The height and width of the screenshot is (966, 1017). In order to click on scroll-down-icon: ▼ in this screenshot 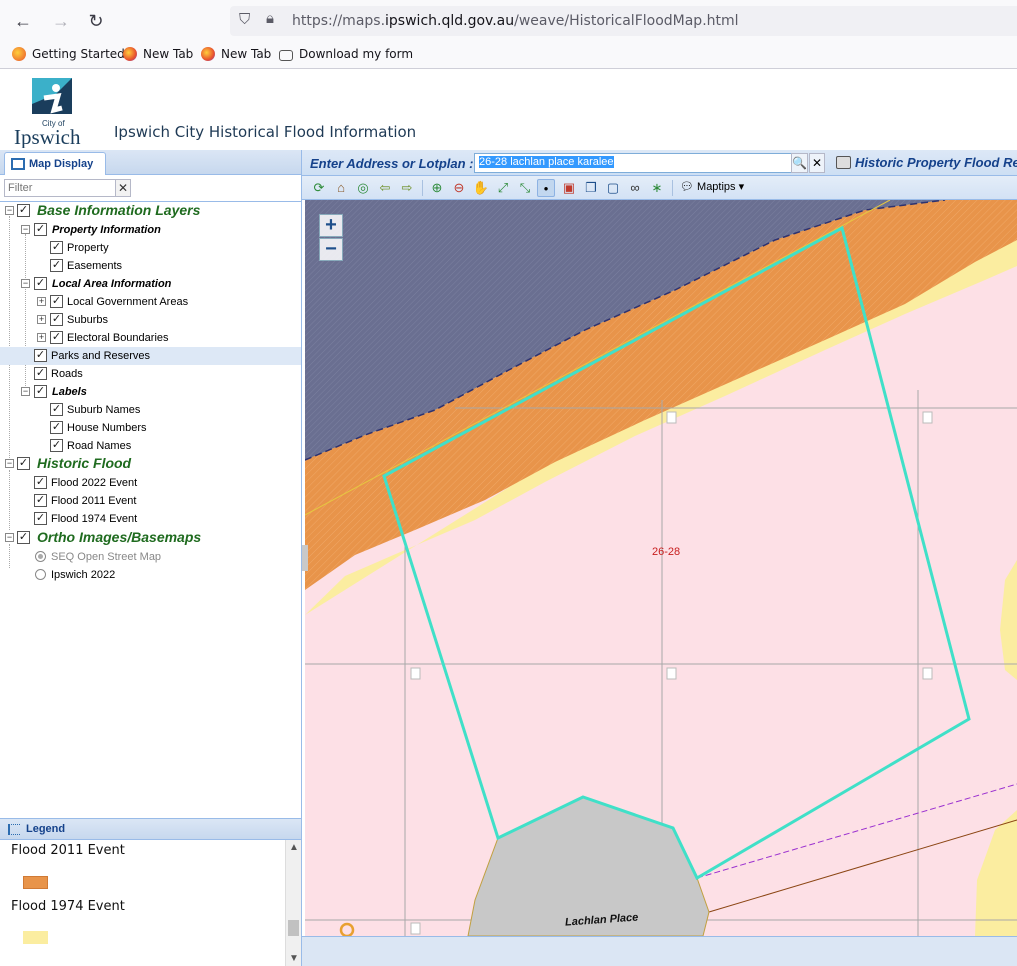, I will do `click(294, 958)`.